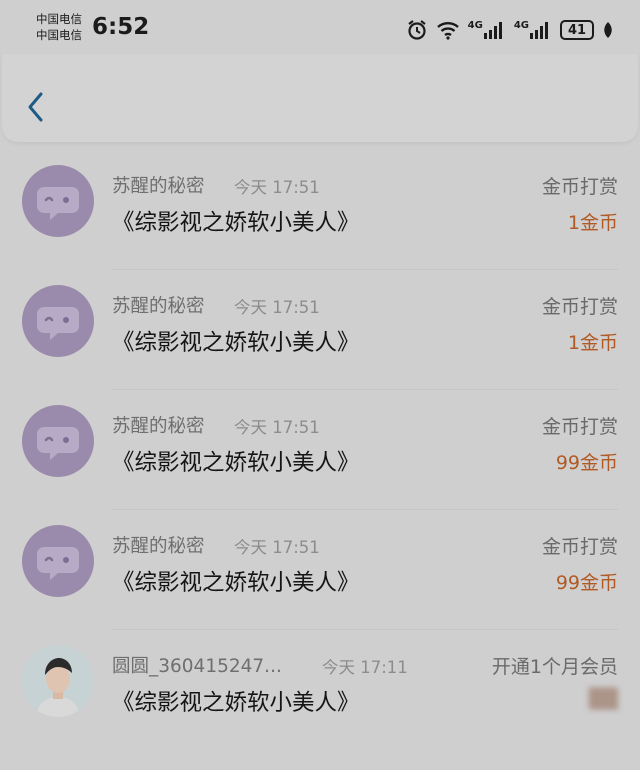 The height and width of the screenshot is (770, 640). I want to click on reward-amount-obscured: ▒▒, so click(603, 699).